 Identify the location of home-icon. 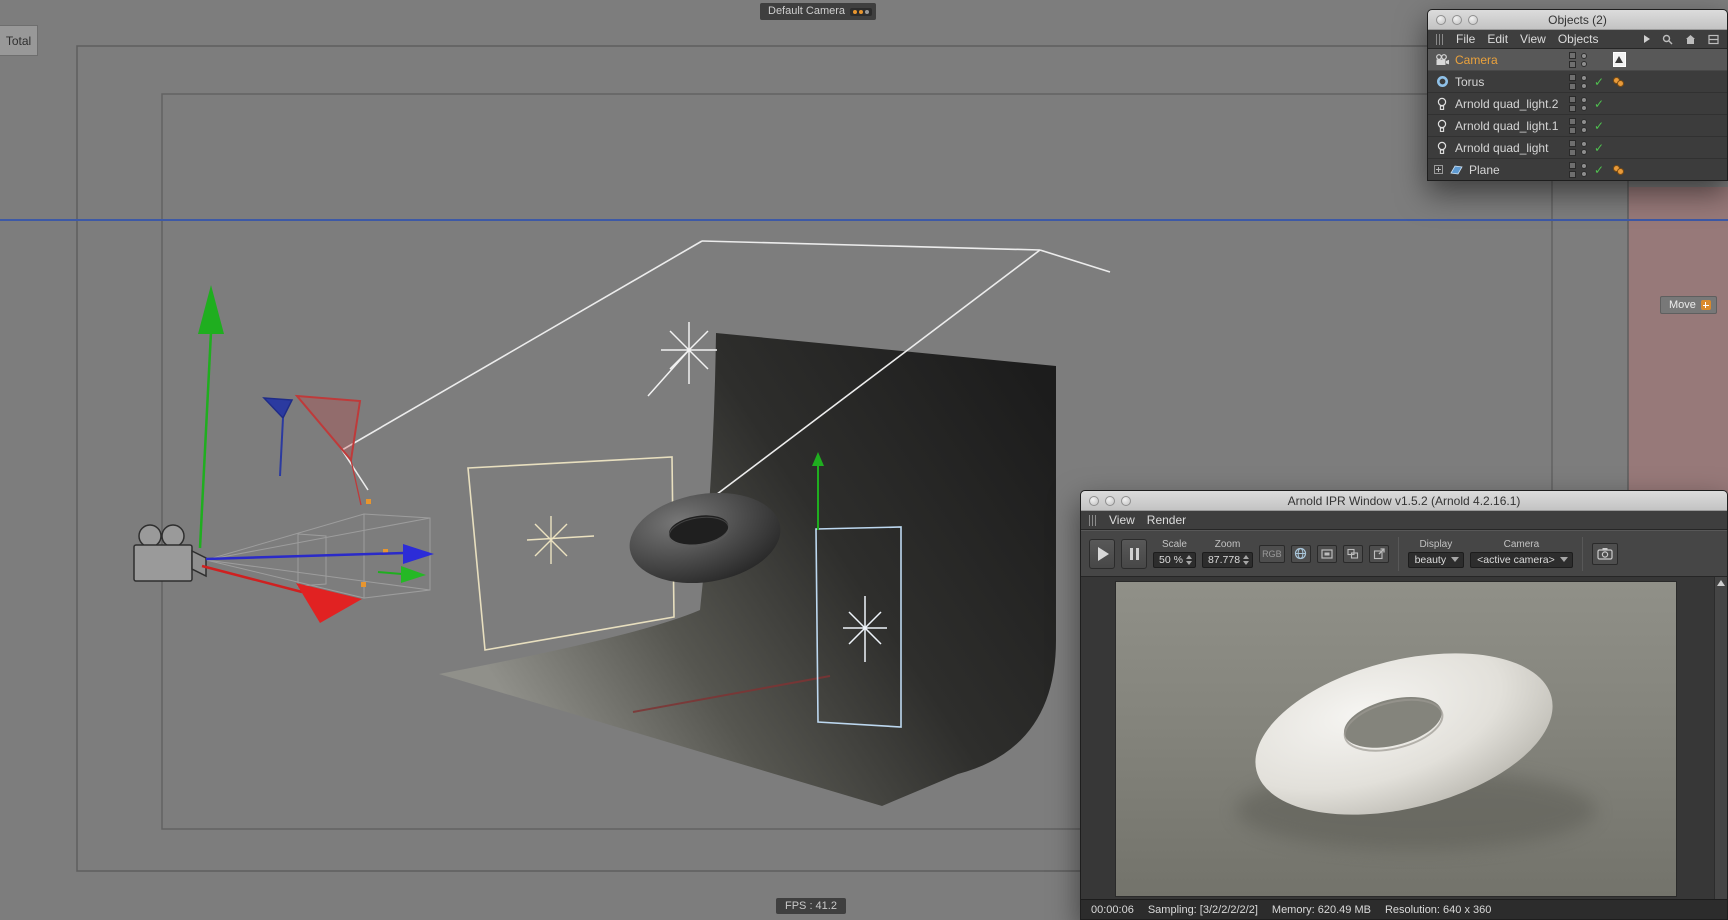
(1690, 39).